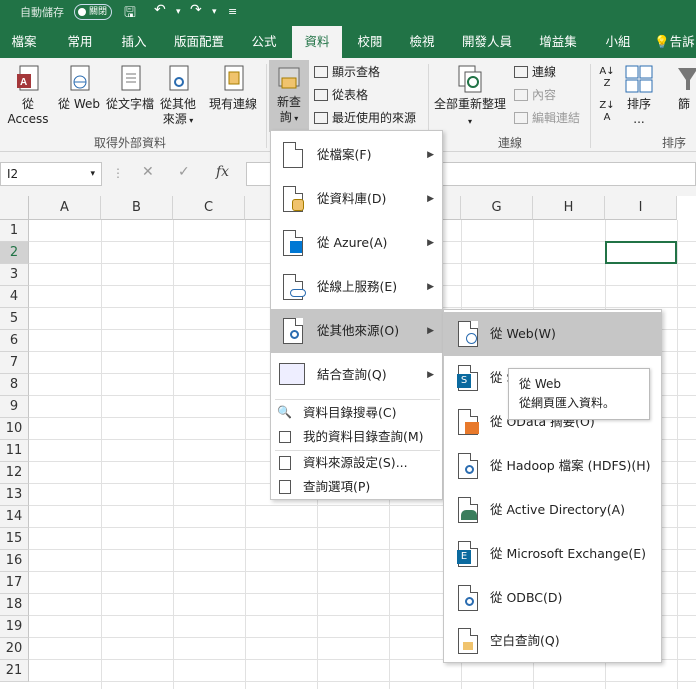 The height and width of the screenshot is (689, 696). I want to click on column-header: C, so click(209, 208).